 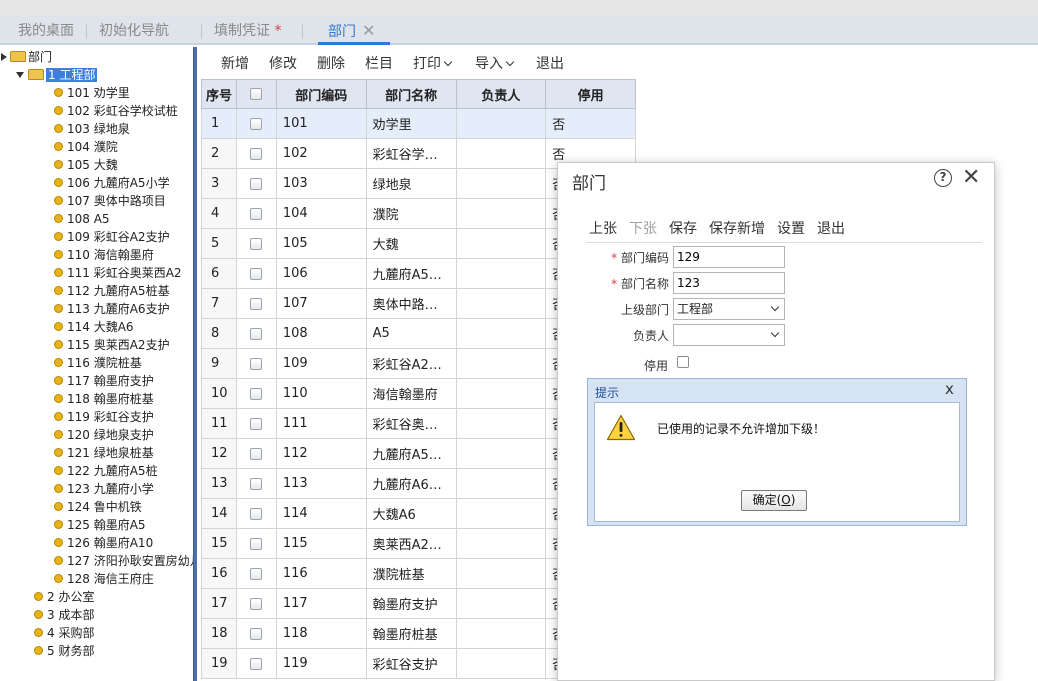 I want to click on dialog-save-button: 保存, so click(x=683, y=228).